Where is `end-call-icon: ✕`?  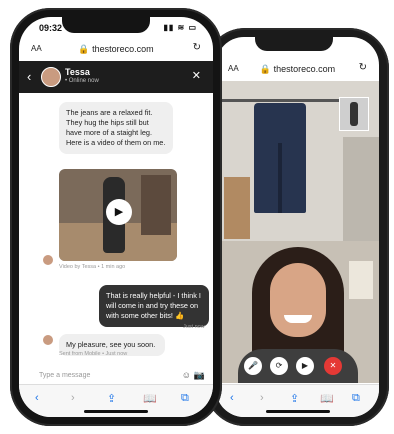 end-call-icon: ✕ is located at coordinates (333, 366).